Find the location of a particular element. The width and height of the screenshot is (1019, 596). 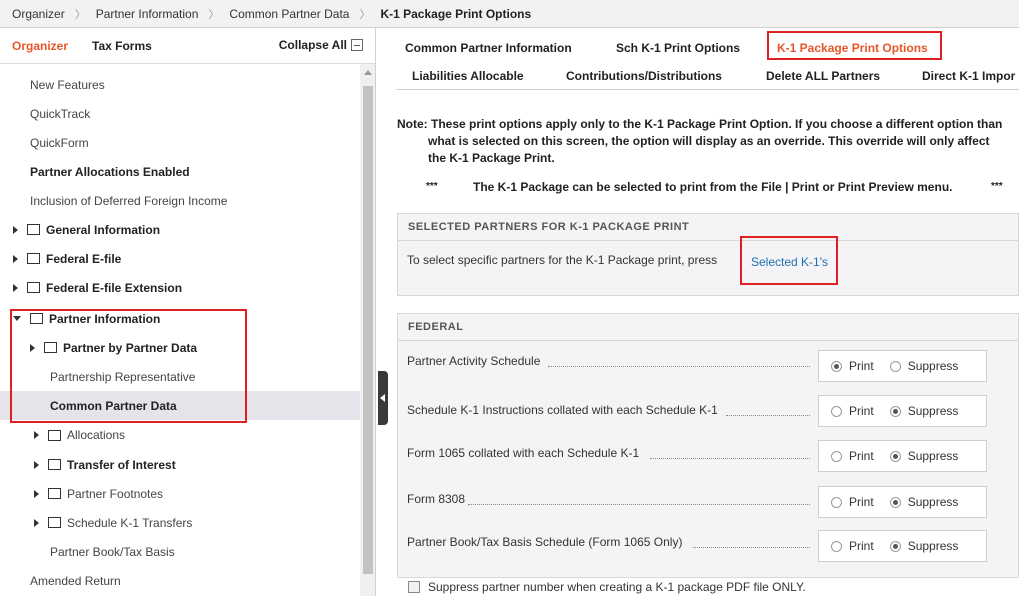

tab-tax-forms: Tax Forms is located at coordinates (122, 46).